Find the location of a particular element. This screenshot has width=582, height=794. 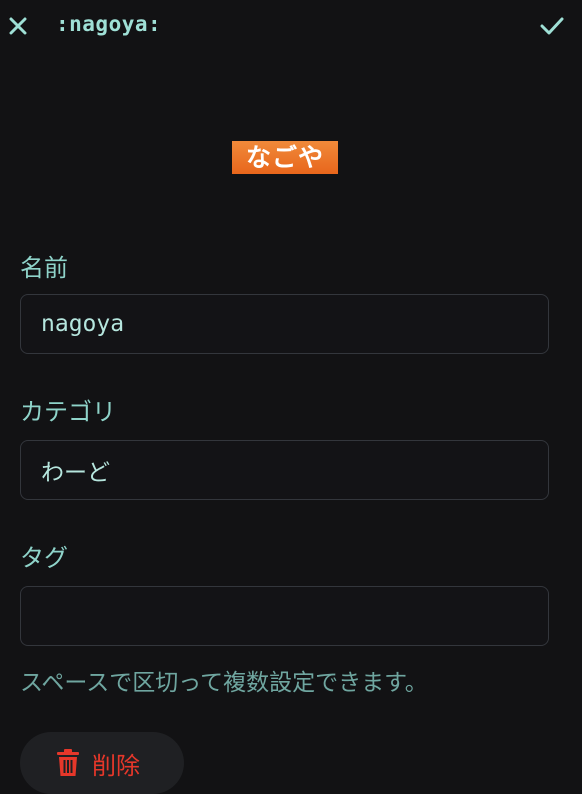

name-input is located at coordinates (284, 324).